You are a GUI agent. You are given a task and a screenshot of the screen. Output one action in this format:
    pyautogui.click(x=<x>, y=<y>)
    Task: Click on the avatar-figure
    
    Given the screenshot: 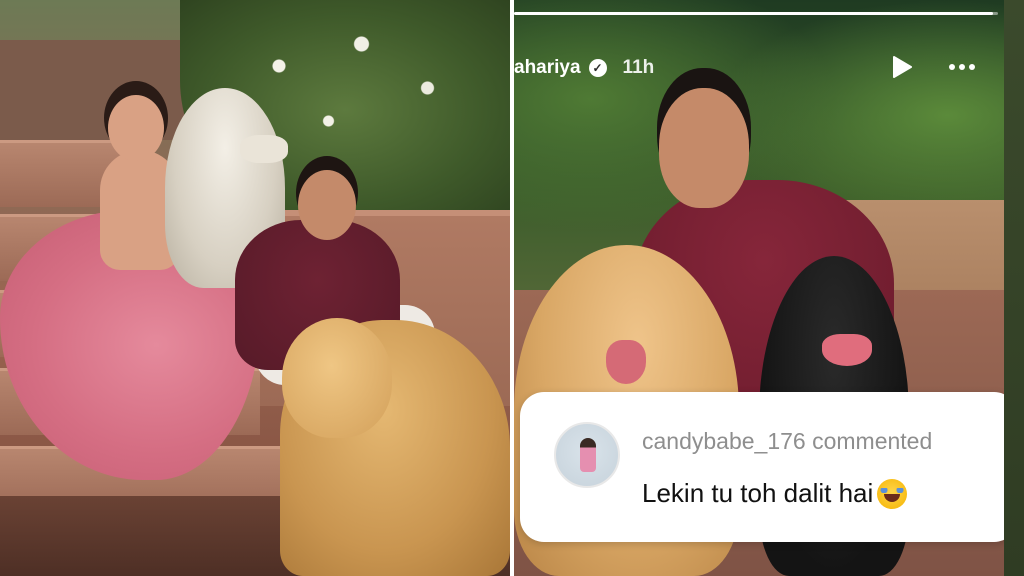 What is the action you would take?
    pyautogui.click(x=588, y=455)
    